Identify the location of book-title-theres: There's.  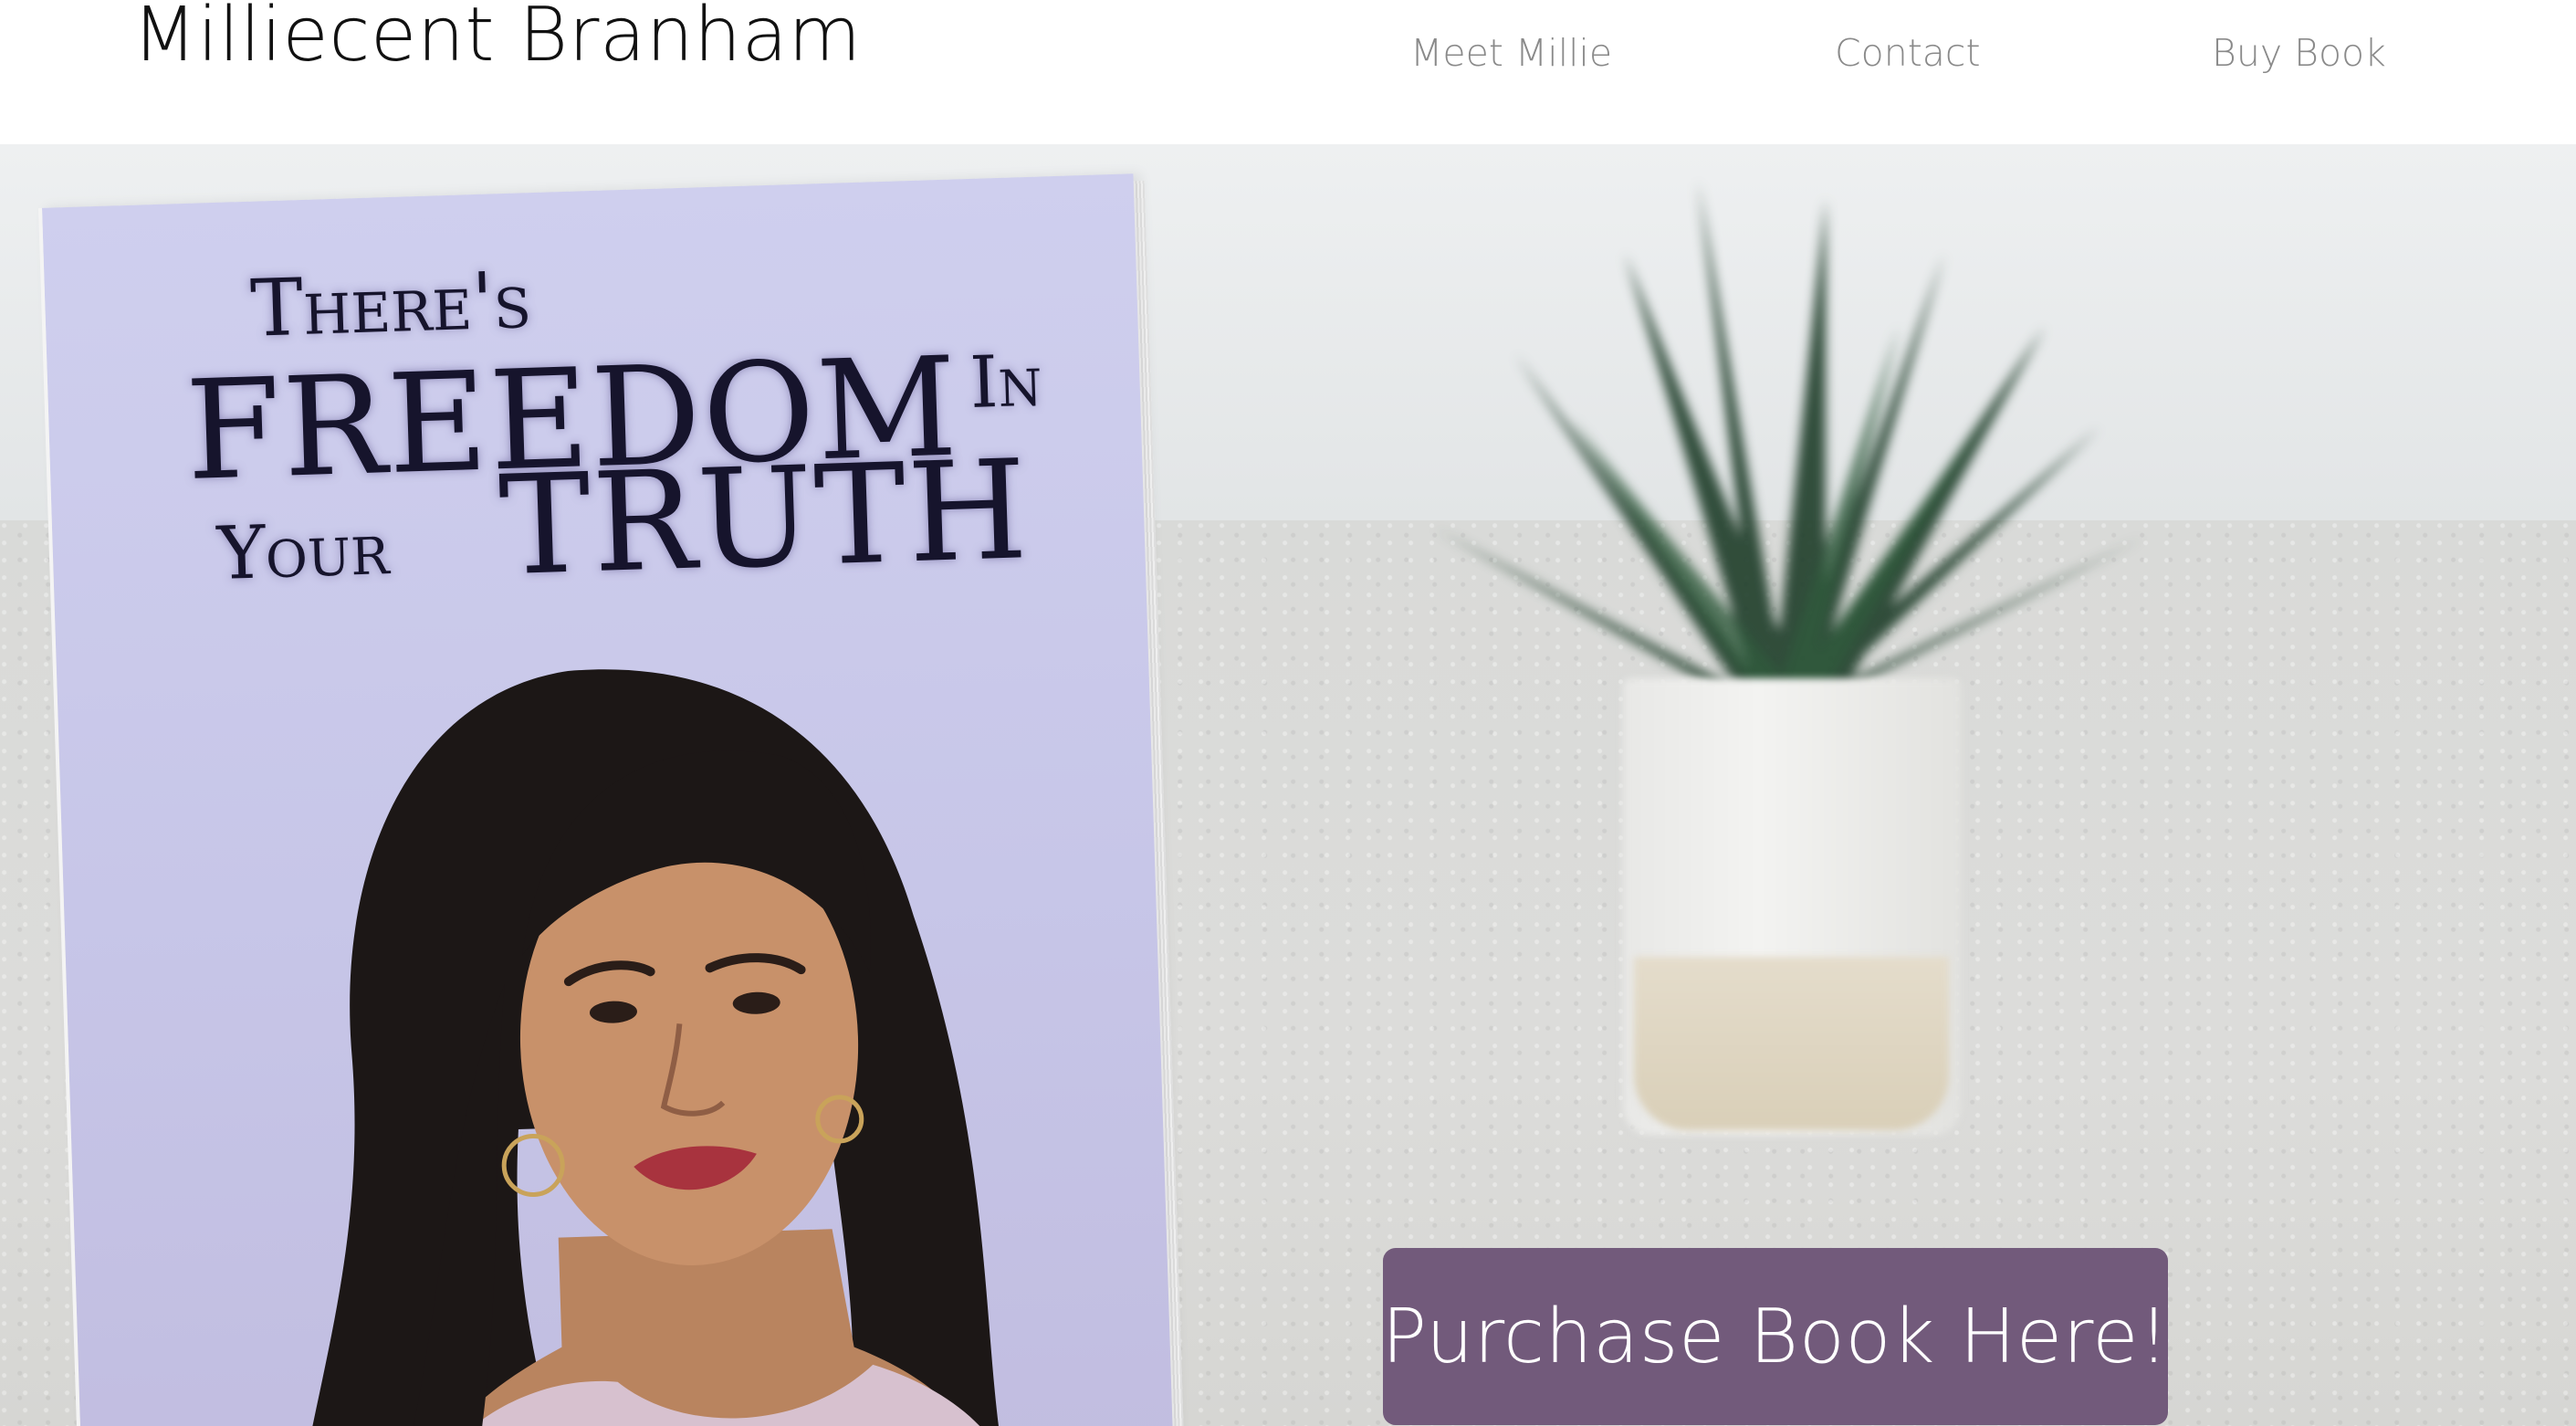
(391, 305).